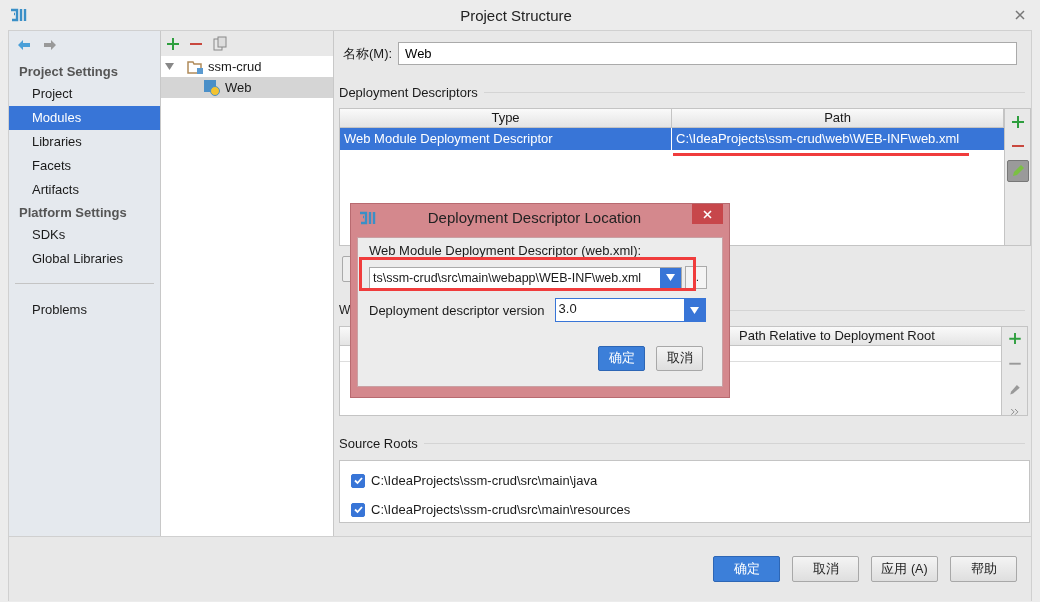  Describe the element at coordinates (408, 92) in the screenshot. I see `section-title: Deployment Descriptors` at that location.